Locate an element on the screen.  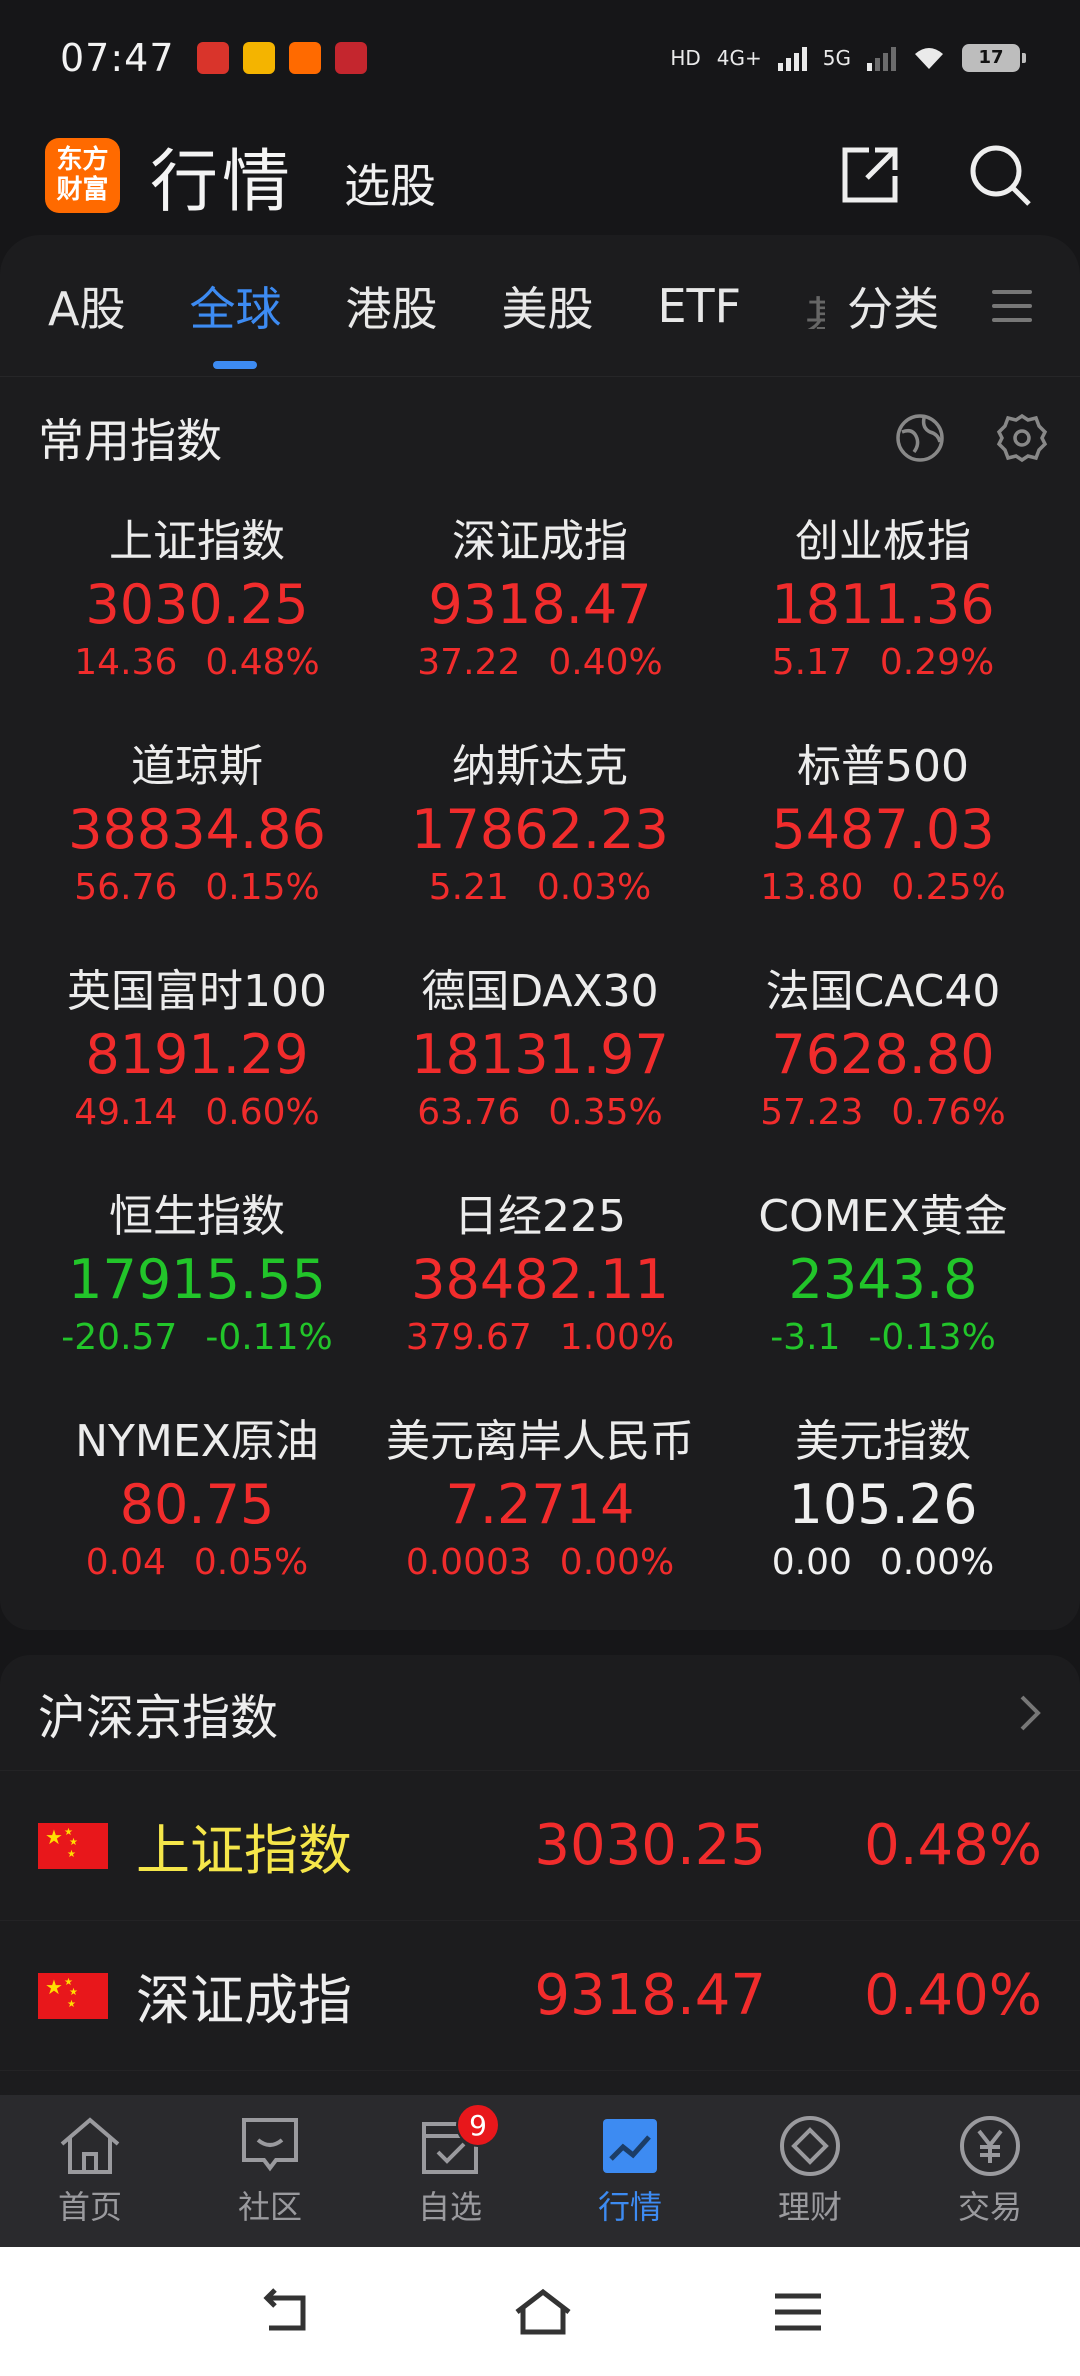
share-button is located at coordinates (870, 175).